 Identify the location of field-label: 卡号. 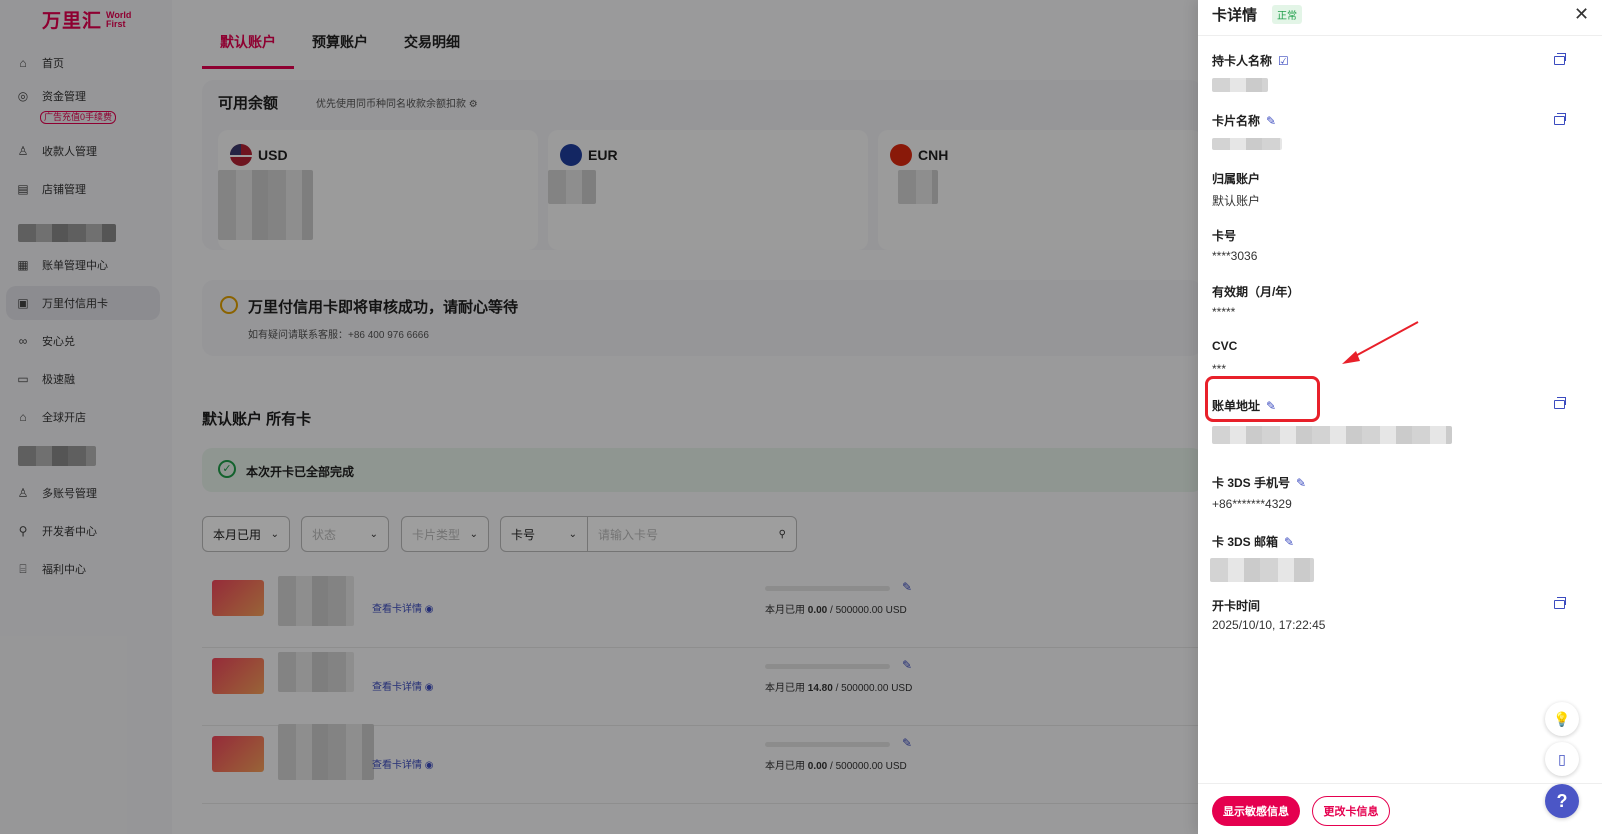
(1224, 236).